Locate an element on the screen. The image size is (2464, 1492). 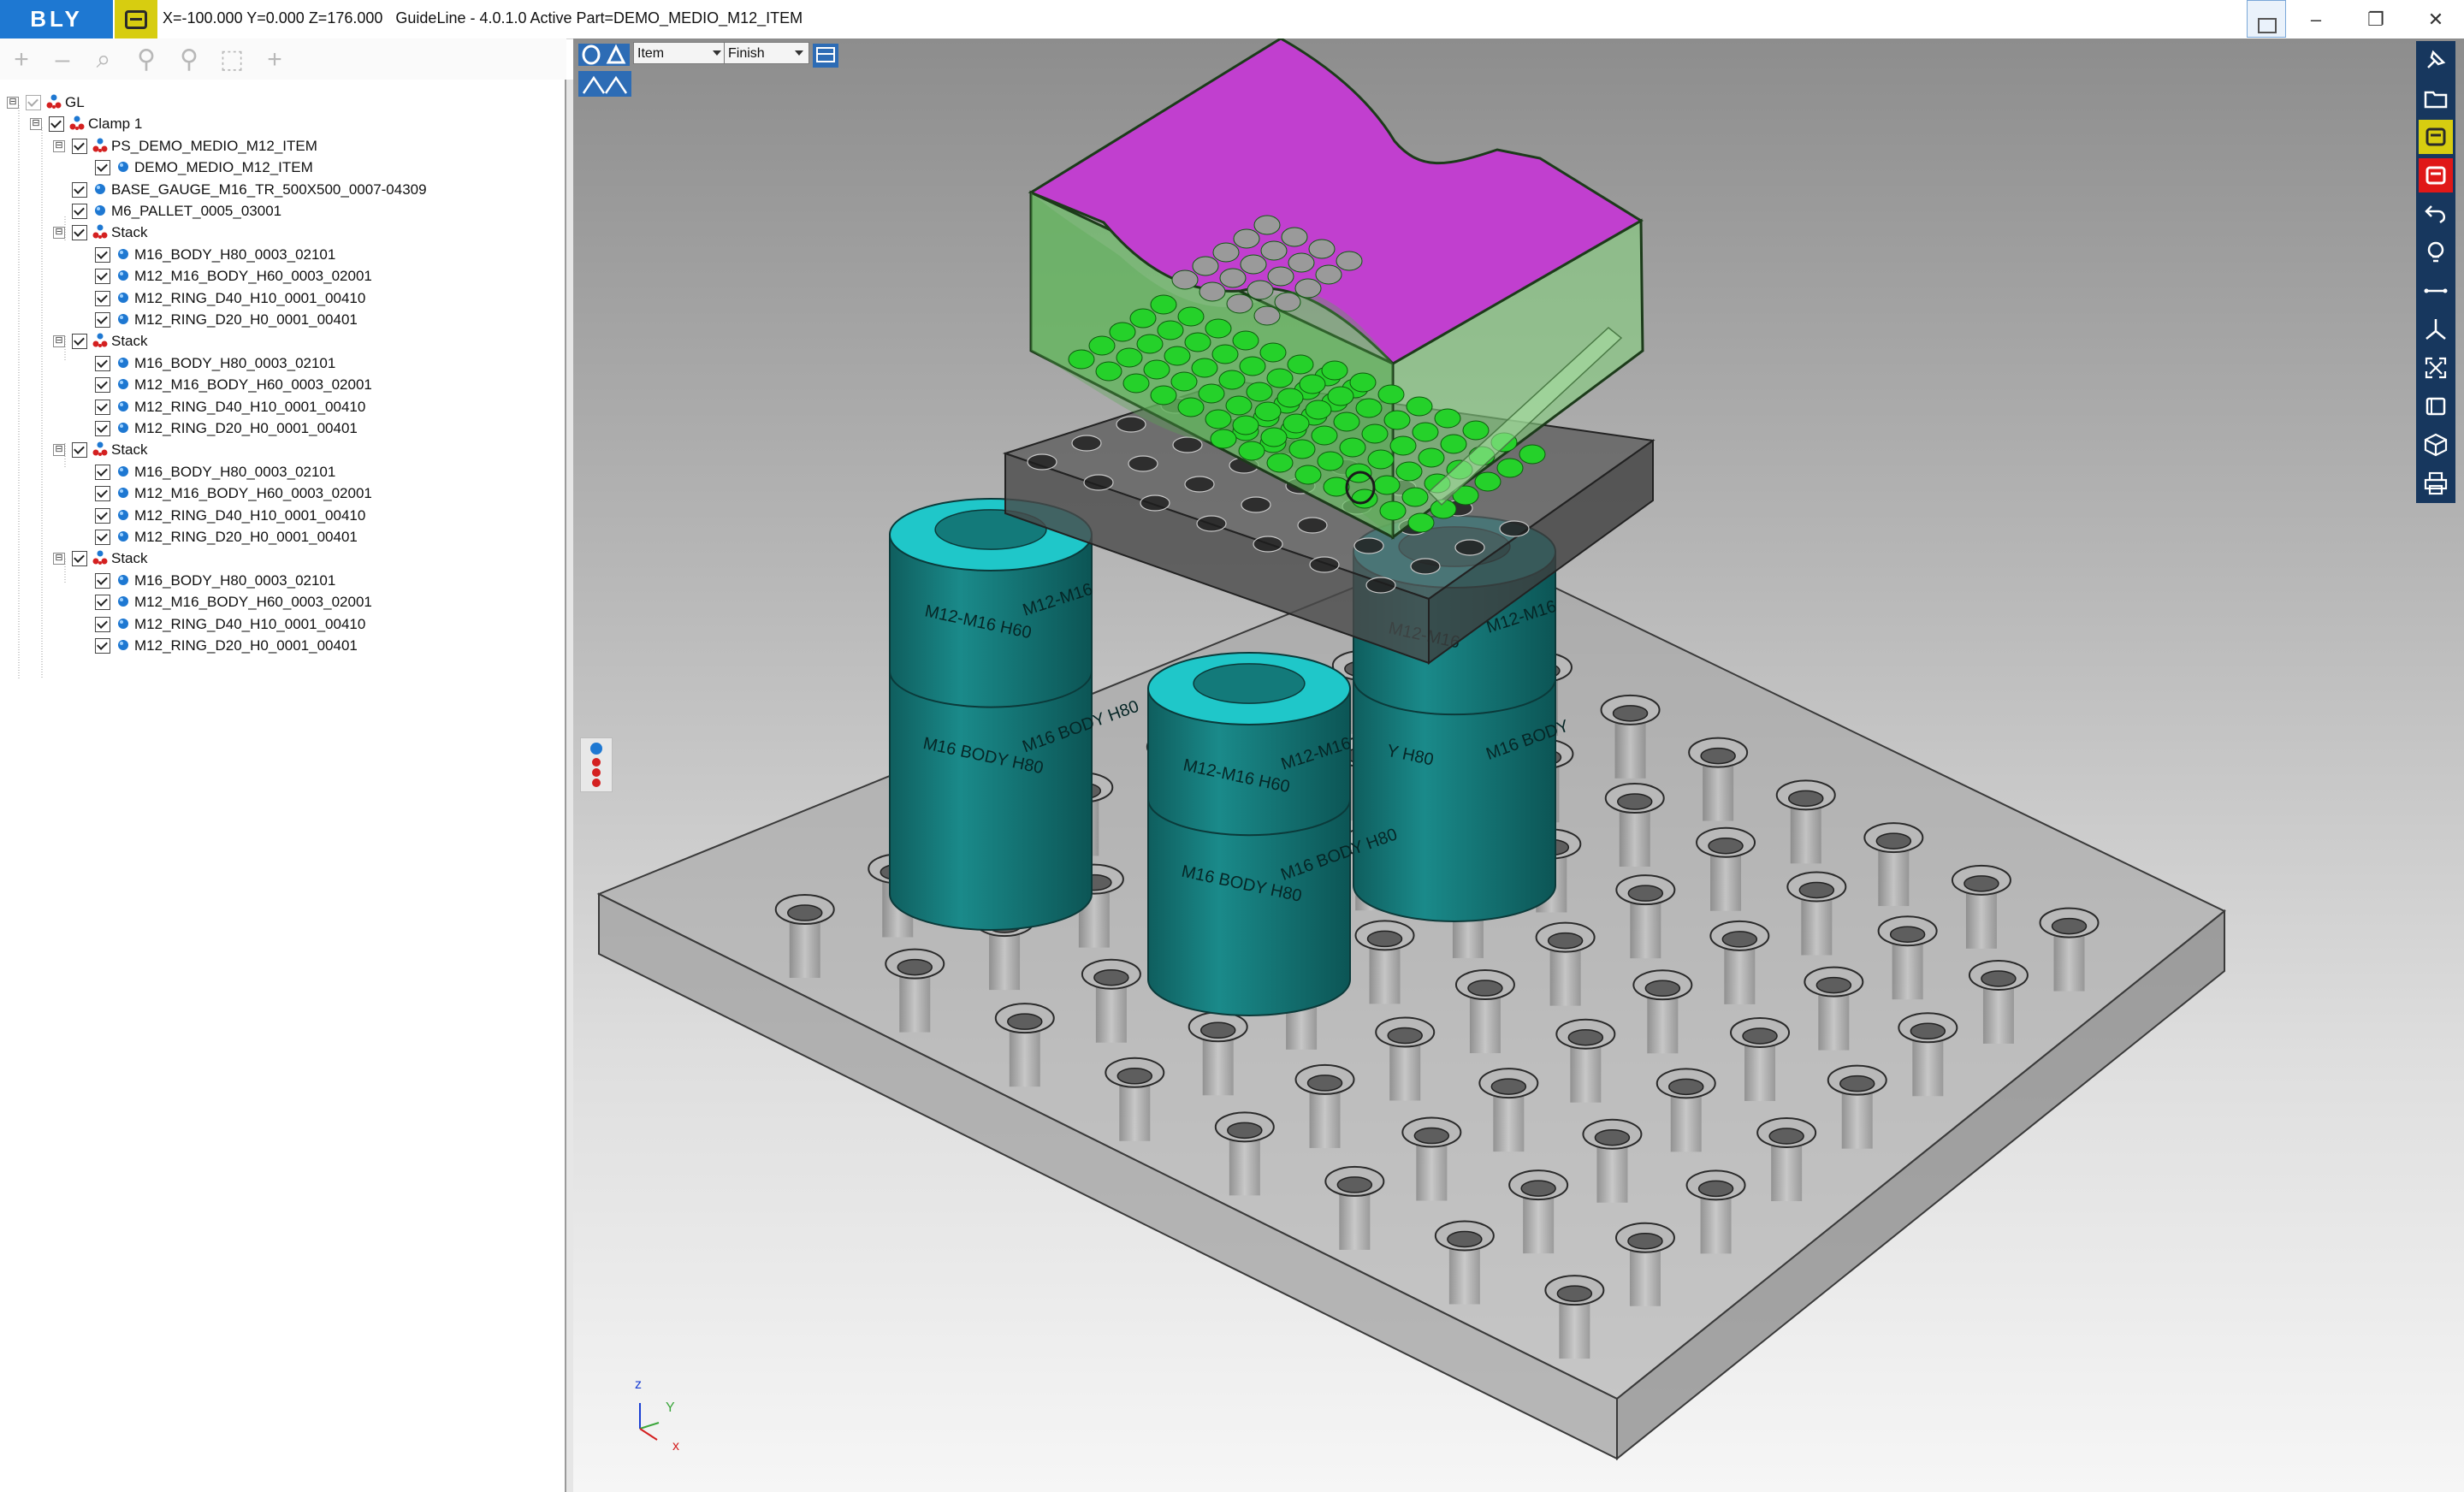
frame-icon is located at coordinates (2436, 406).